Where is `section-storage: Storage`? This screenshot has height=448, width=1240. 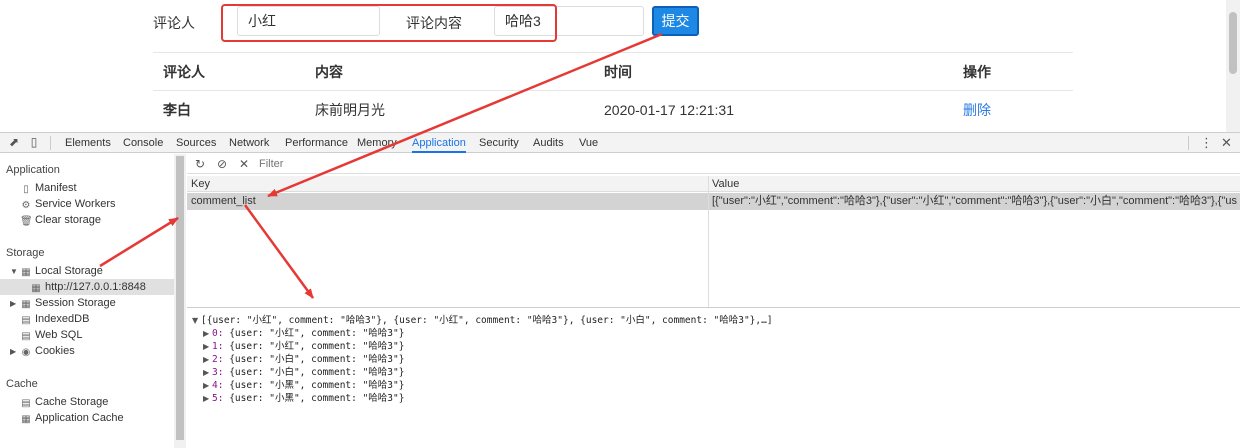
section-storage: Storage is located at coordinates (25, 253).